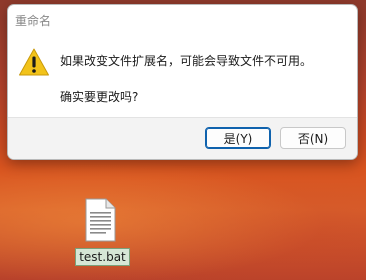 The image size is (366, 280). What do you see at coordinates (34, 62) in the screenshot?
I see `warning-icon` at bounding box center [34, 62].